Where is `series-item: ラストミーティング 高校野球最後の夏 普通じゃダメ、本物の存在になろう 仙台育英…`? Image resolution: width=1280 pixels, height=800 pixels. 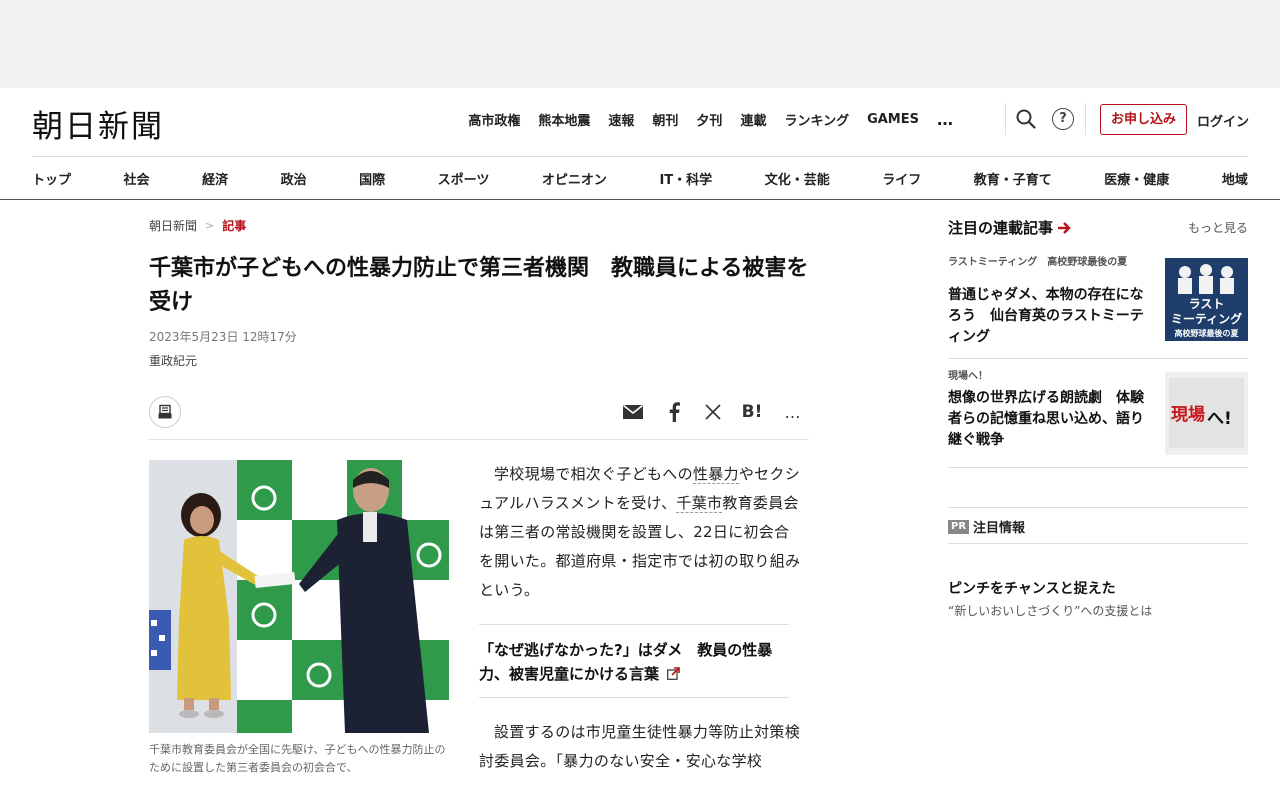
series-item: ラストミーティング 高校野球最後の夏 普通じゃダメ、本物の存在になろう 仙台育英… is located at coordinates (1098, 308).